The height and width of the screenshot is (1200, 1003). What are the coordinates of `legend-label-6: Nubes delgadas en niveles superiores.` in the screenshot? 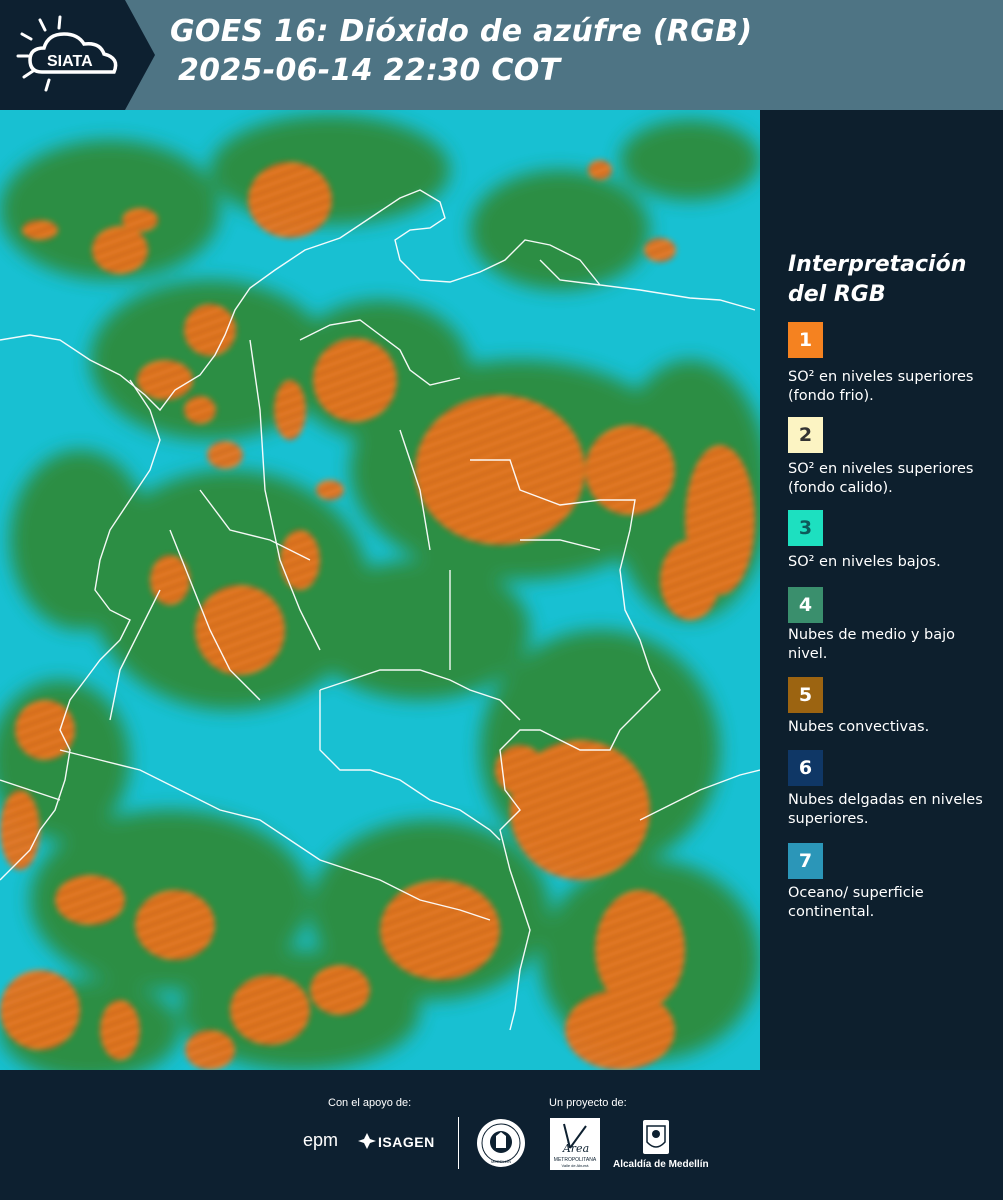 It's located at (885, 809).